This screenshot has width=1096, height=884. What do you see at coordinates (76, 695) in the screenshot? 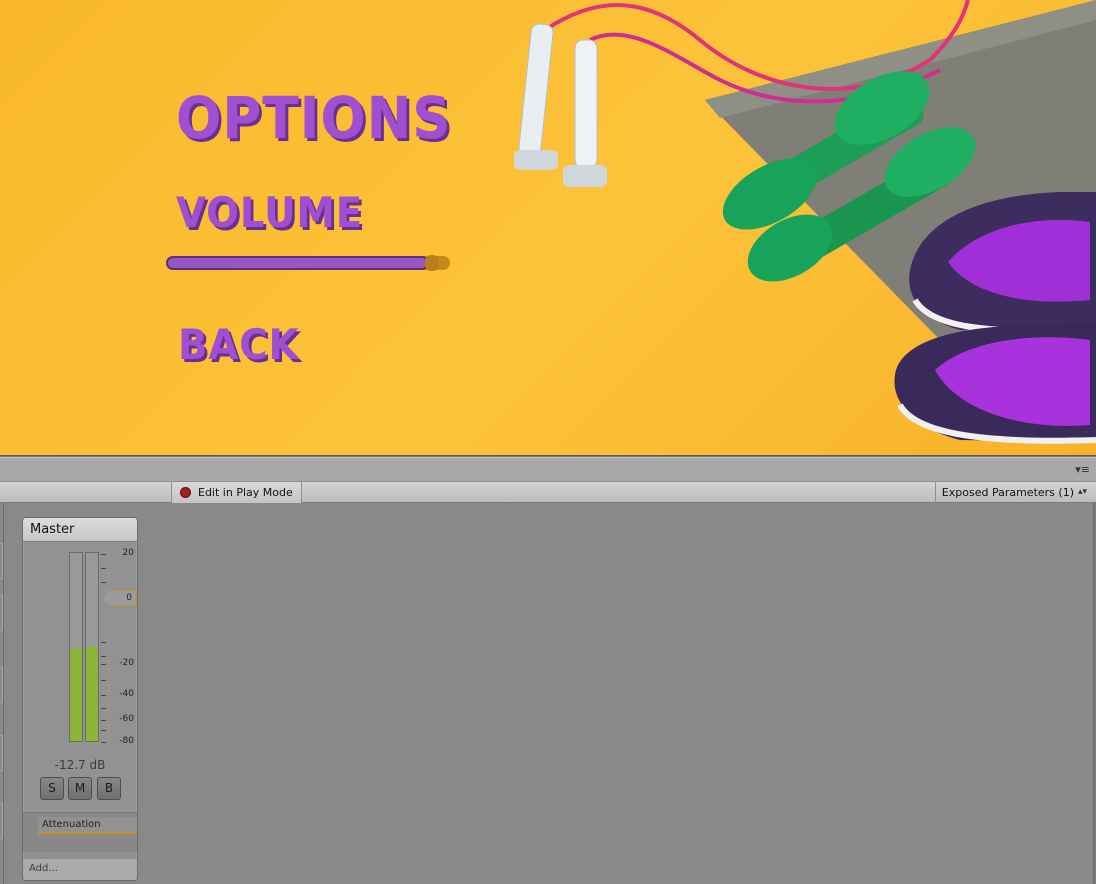
I see `vu-meter-left-level` at bounding box center [76, 695].